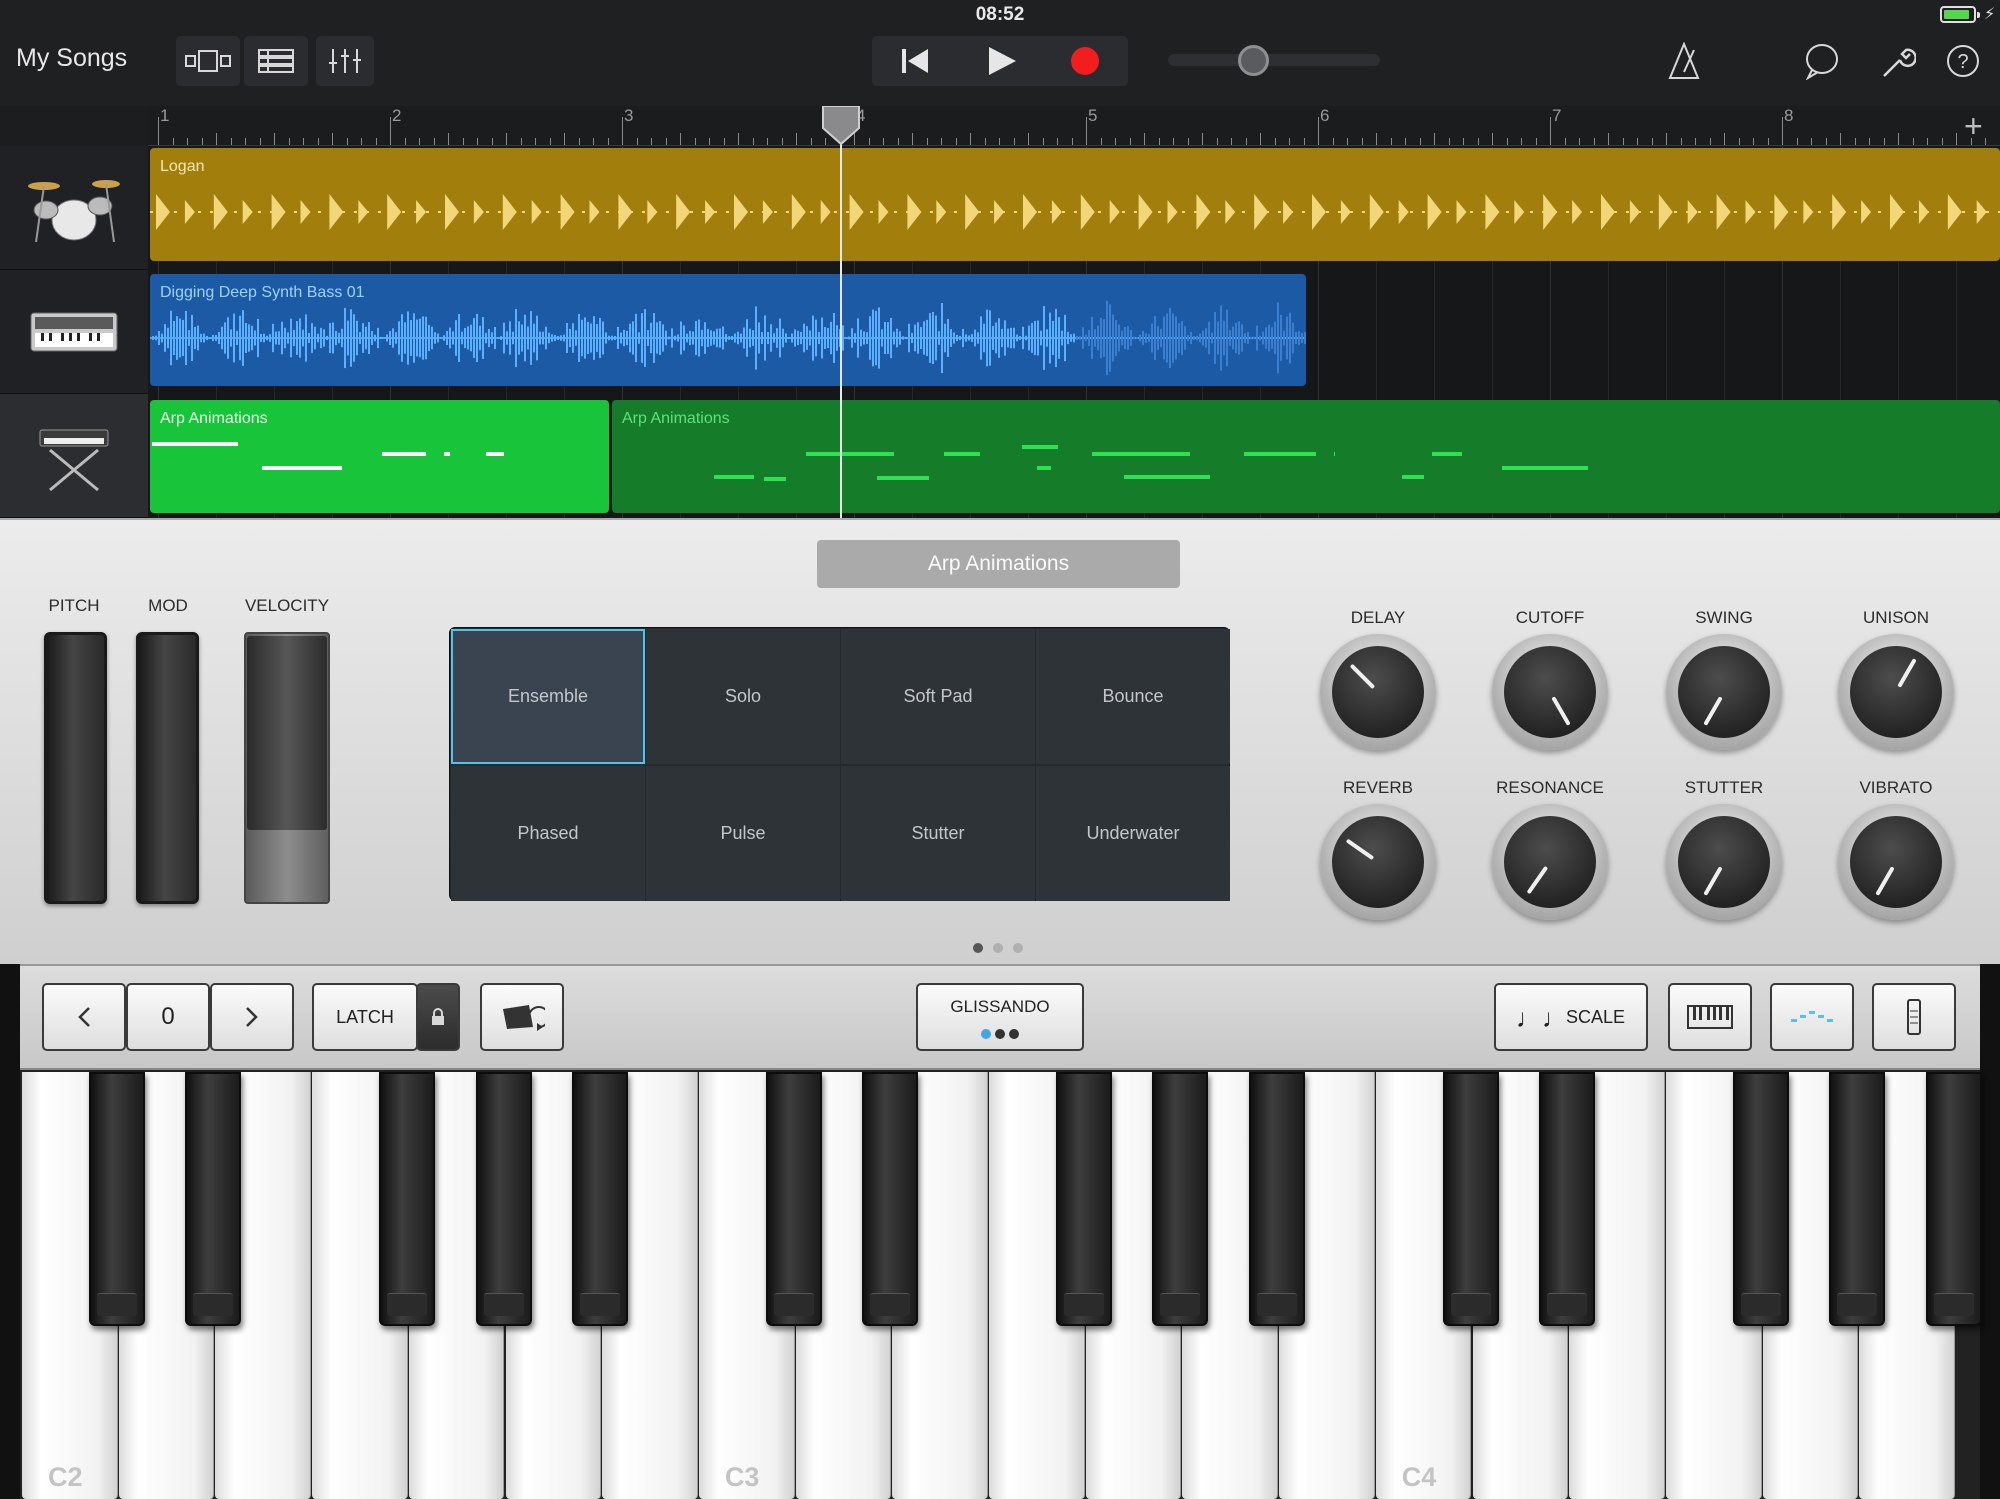 This screenshot has width=2000, height=1499. I want to click on patch-pad-underwater: Underwater, so click(1133, 833).